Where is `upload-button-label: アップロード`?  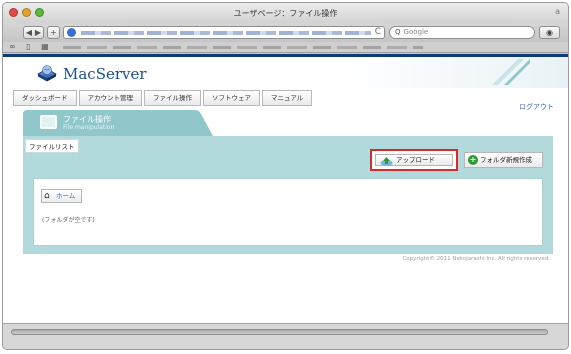
upload-button-label: アップロード is located at coordinates (415, 160).